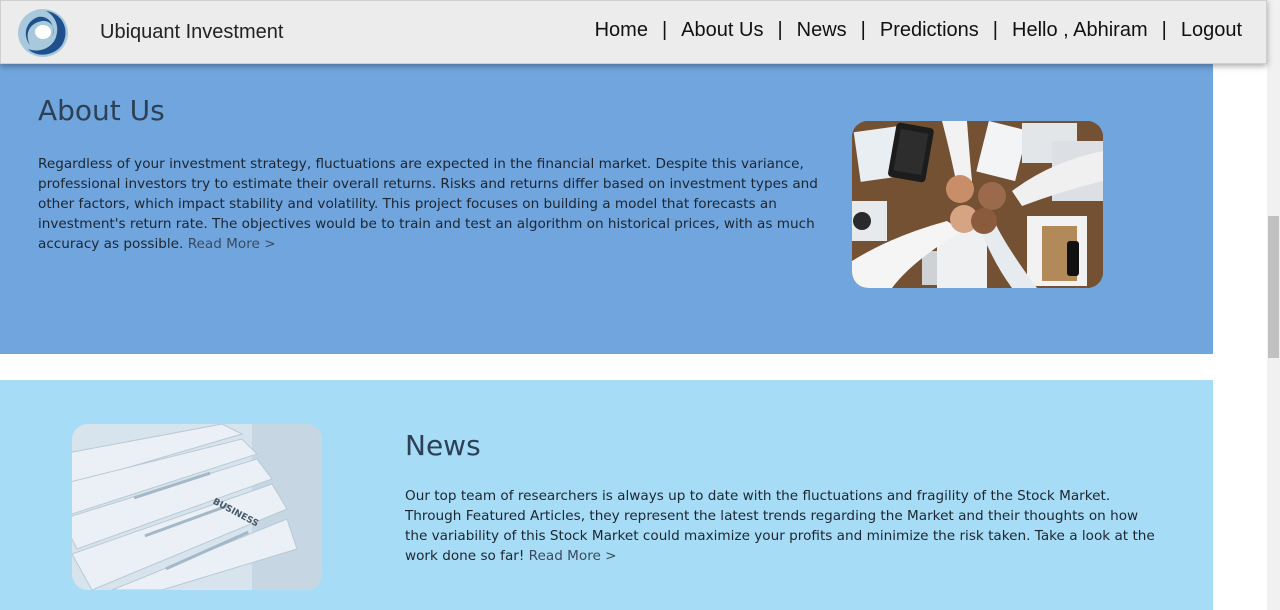  What do you see at coordinates (232, 244) in the screenshot?
I see `about-read-more-link: Read More >` at bounding box center [232, 244].